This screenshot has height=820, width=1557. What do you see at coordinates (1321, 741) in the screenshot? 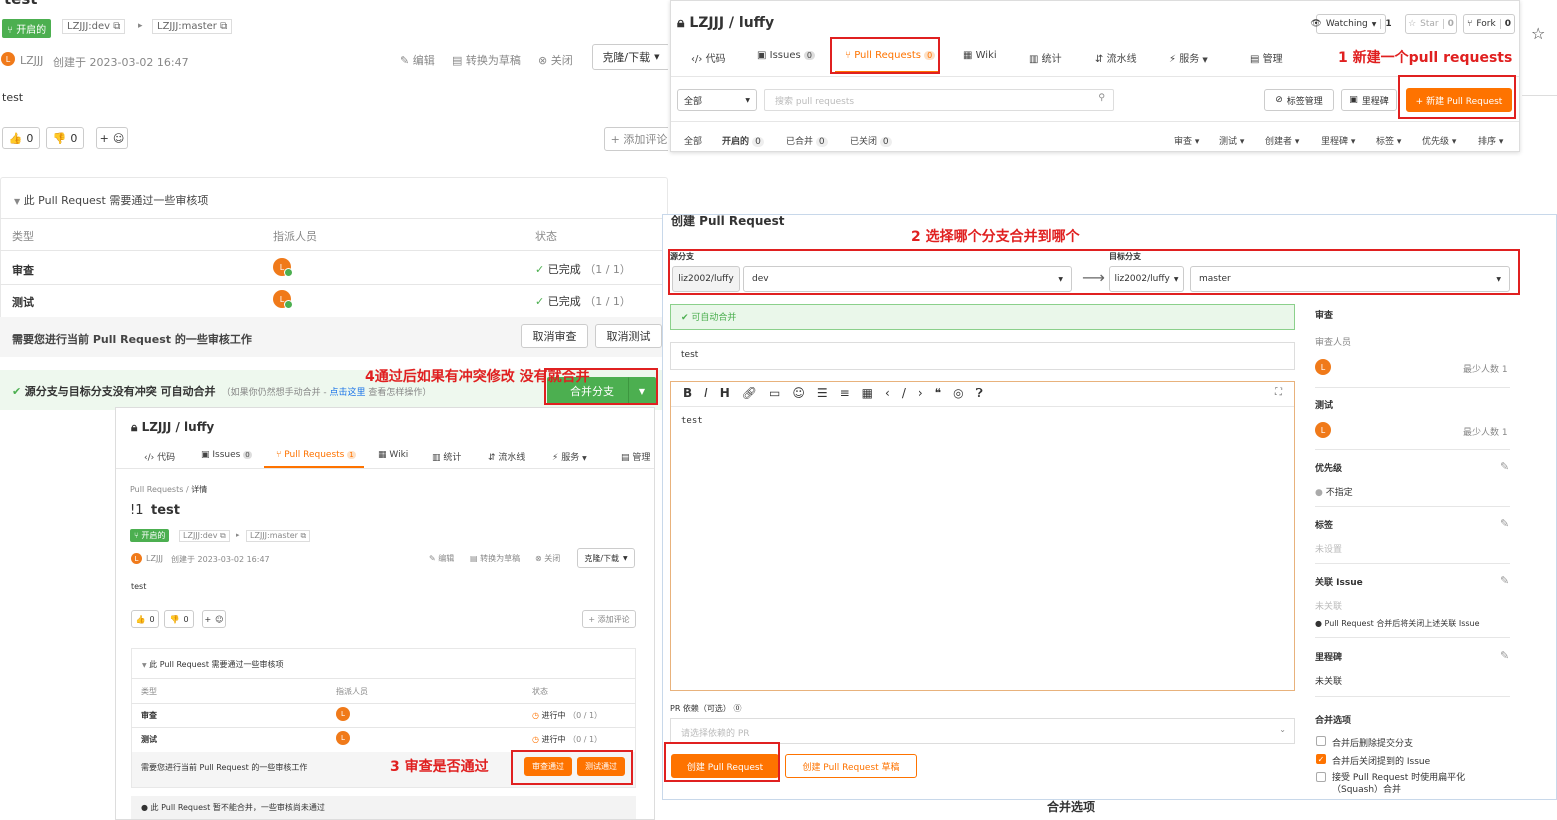
I see `delete-branch-checkbox` at bounding box center [1321, 741].